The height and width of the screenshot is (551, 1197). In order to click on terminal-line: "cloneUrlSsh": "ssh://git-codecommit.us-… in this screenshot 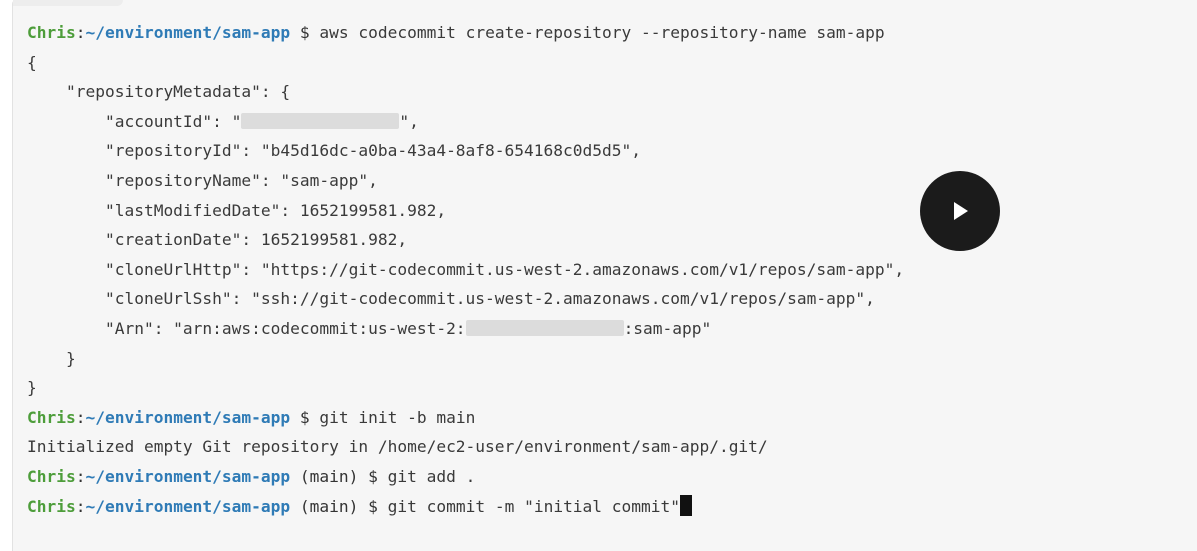, I will do `click(451, 299)`.